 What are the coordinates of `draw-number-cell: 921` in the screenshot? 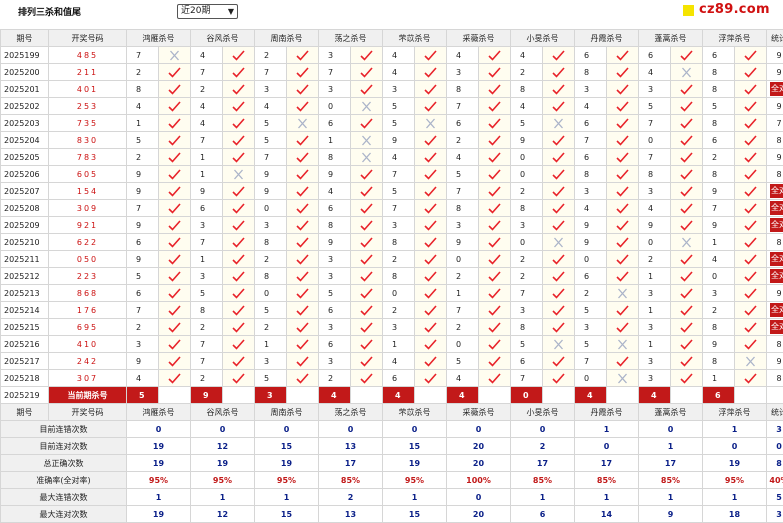 It's located at (88, 225).